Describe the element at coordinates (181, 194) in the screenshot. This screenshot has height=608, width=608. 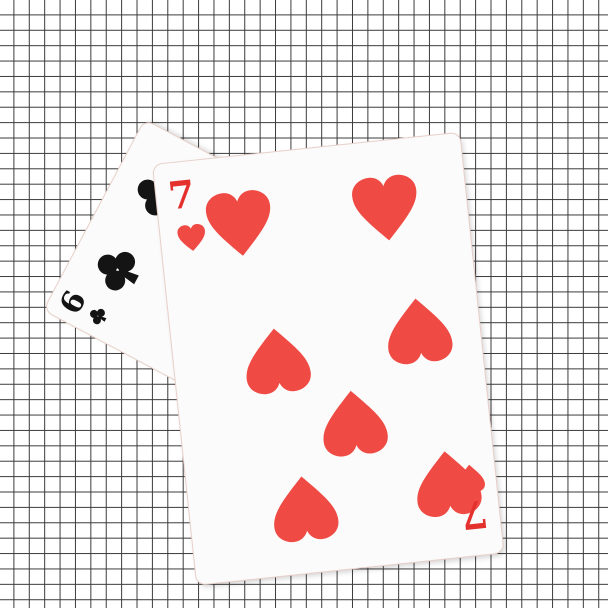
I see `card-rank: 7` at that location.